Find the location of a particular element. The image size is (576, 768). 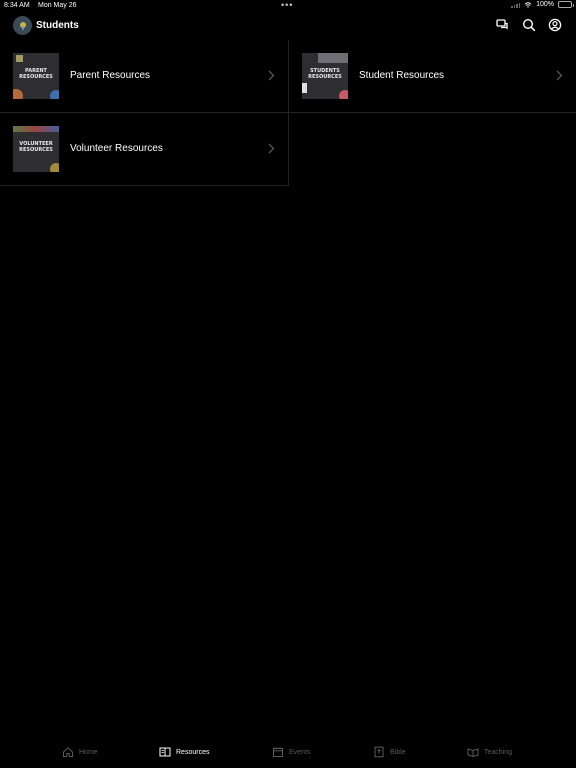

bible-icon is located at coordinates (379, 752).